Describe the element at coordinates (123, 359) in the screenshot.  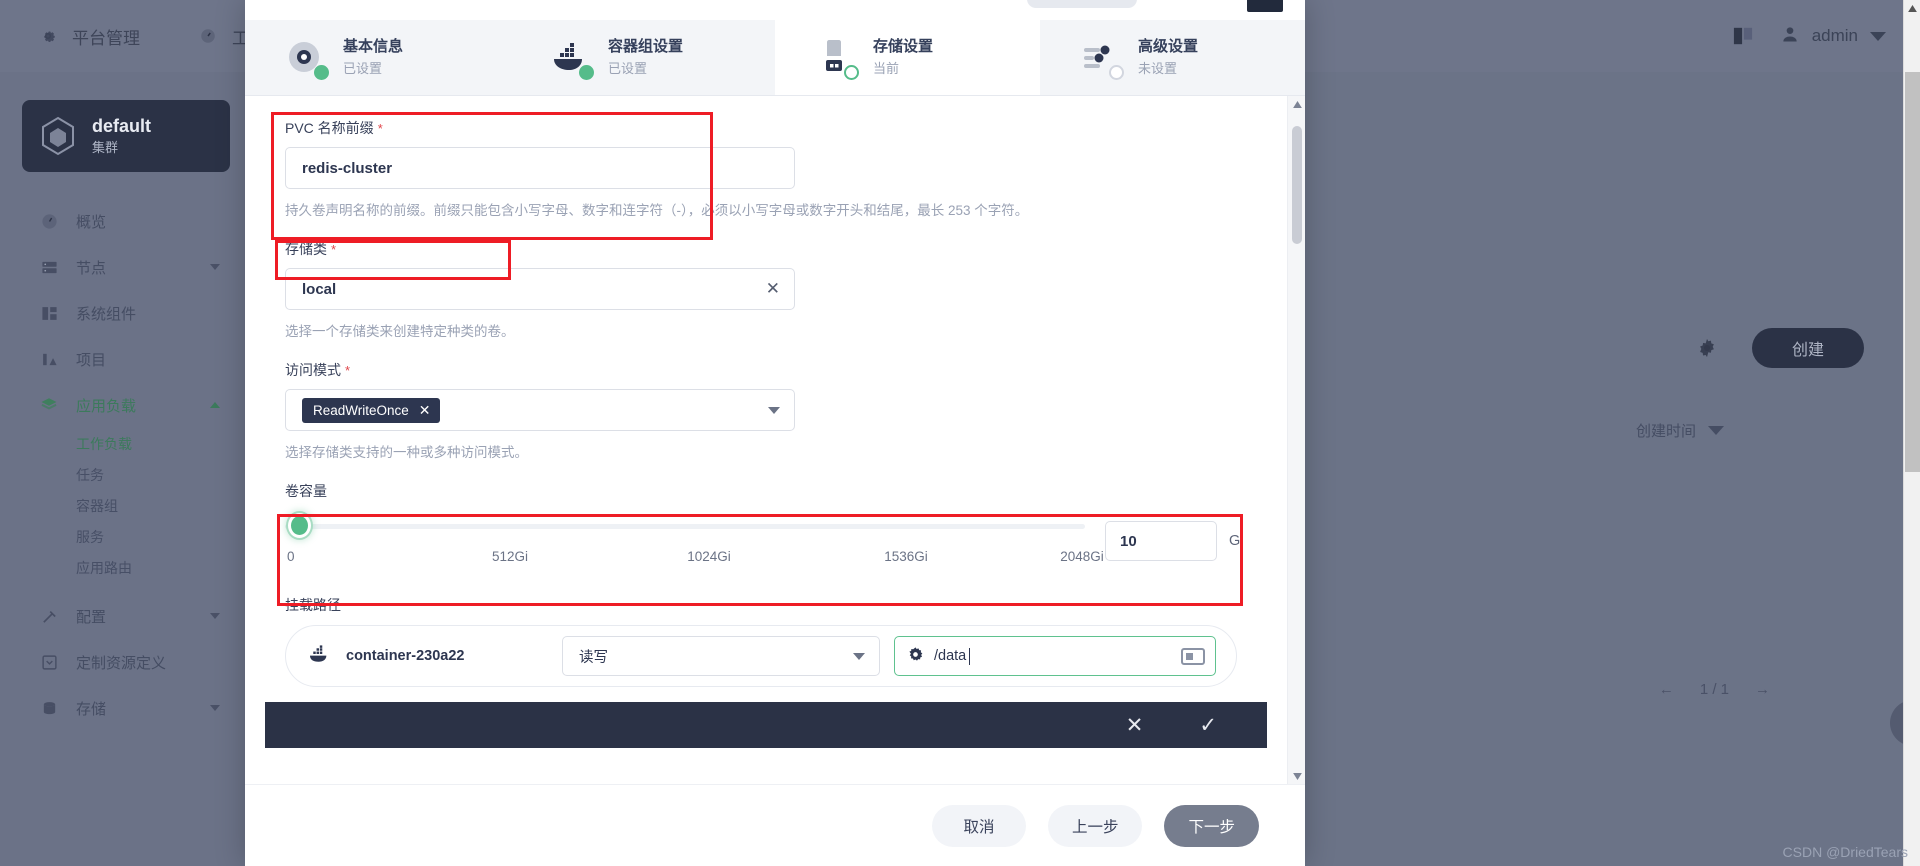
I see `sidebar-item-projects: 项目` at that location.